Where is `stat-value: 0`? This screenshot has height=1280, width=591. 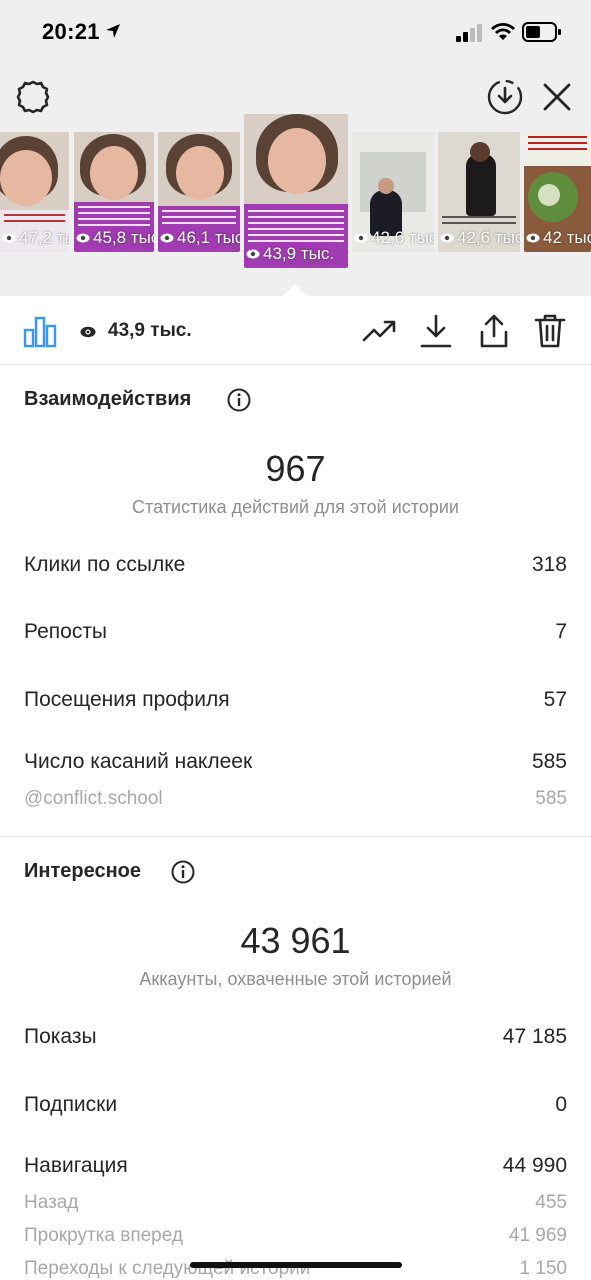 stat-value: 0 is located at coordinates (561, 1104).